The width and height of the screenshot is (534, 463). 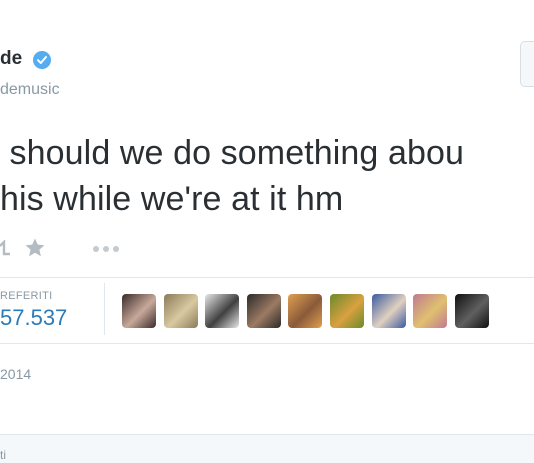 What do you see at coordinates (26, 296) in the screenshot?
I see `favorites-label: REFERITI` at bounding box center [26, 296].